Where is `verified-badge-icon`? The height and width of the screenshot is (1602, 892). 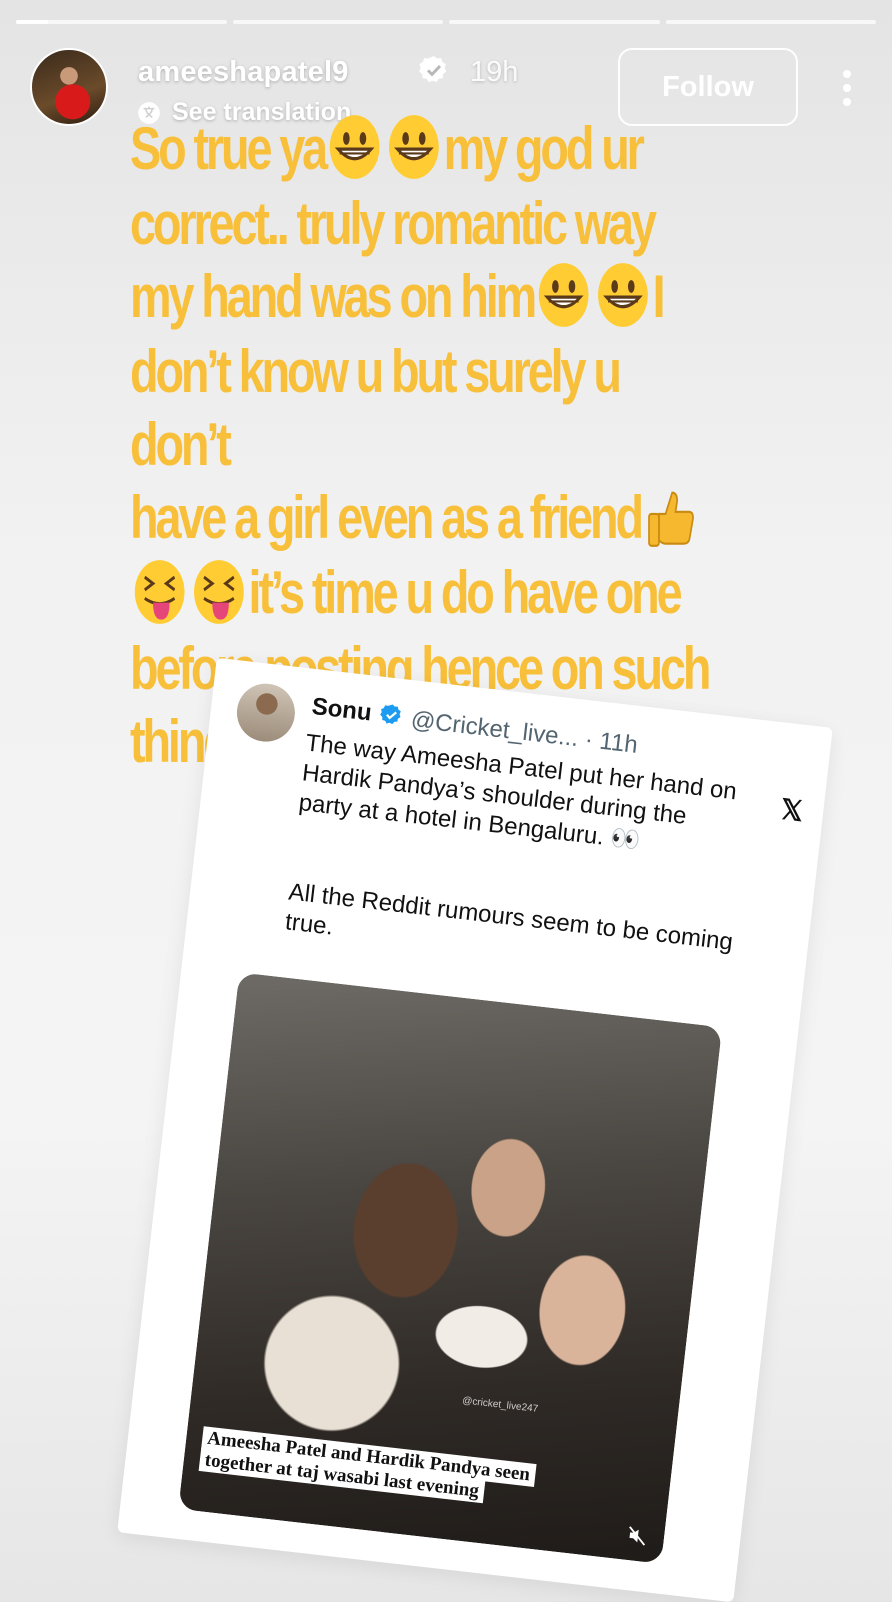 verified-badge-icon is located at coordinates (433, 69).